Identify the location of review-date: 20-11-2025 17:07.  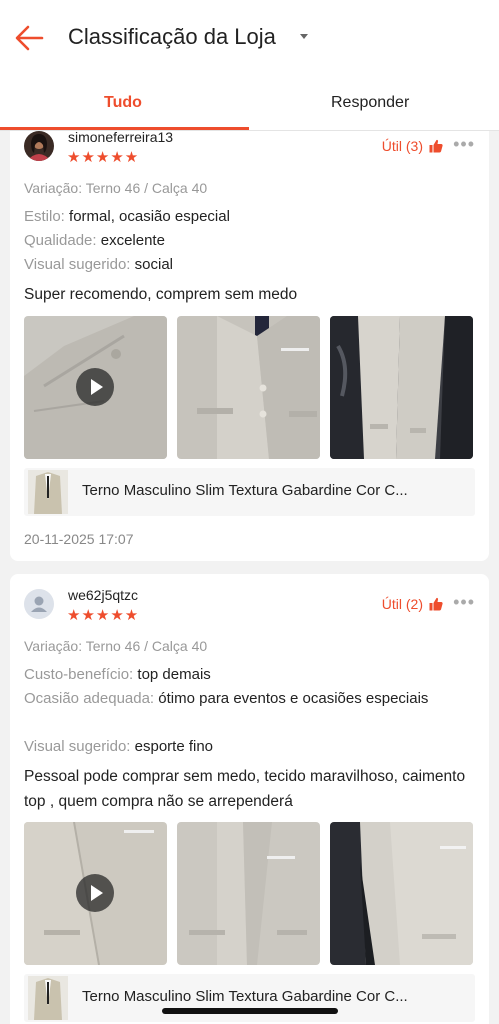
(79, 539).